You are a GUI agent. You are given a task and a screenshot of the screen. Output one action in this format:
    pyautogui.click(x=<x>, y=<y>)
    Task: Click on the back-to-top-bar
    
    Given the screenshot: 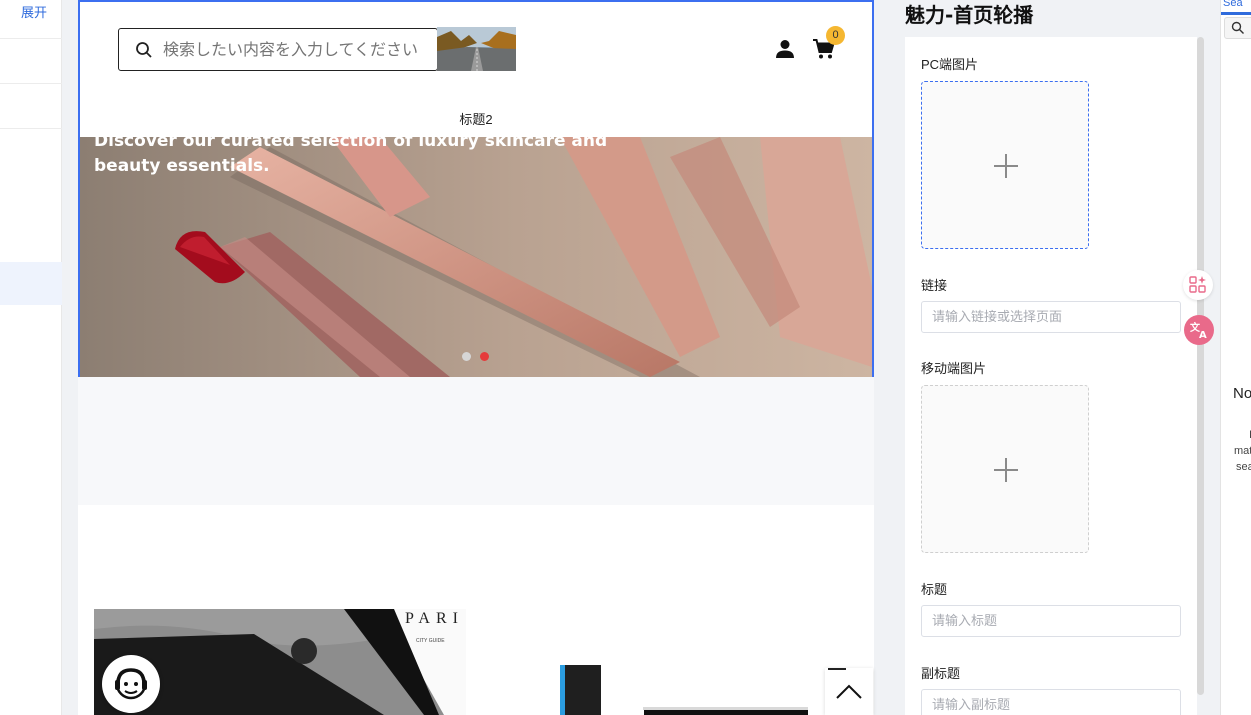 What is the action you would take?
    pyautogui.click(x=837, y=669)
    